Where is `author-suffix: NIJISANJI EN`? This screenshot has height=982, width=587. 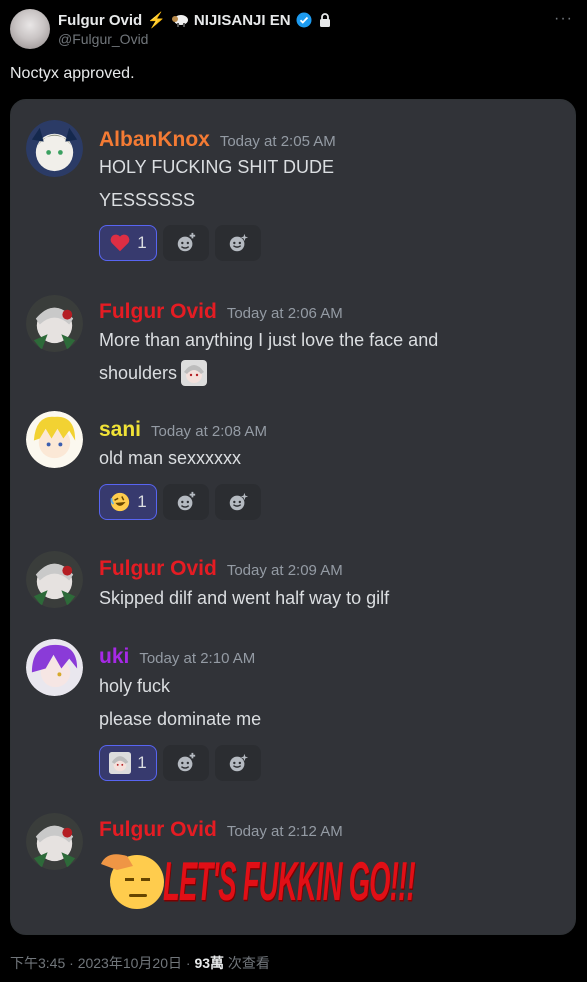 author-suffix: NIJISANJI EN is located at coordinates (242, 20).